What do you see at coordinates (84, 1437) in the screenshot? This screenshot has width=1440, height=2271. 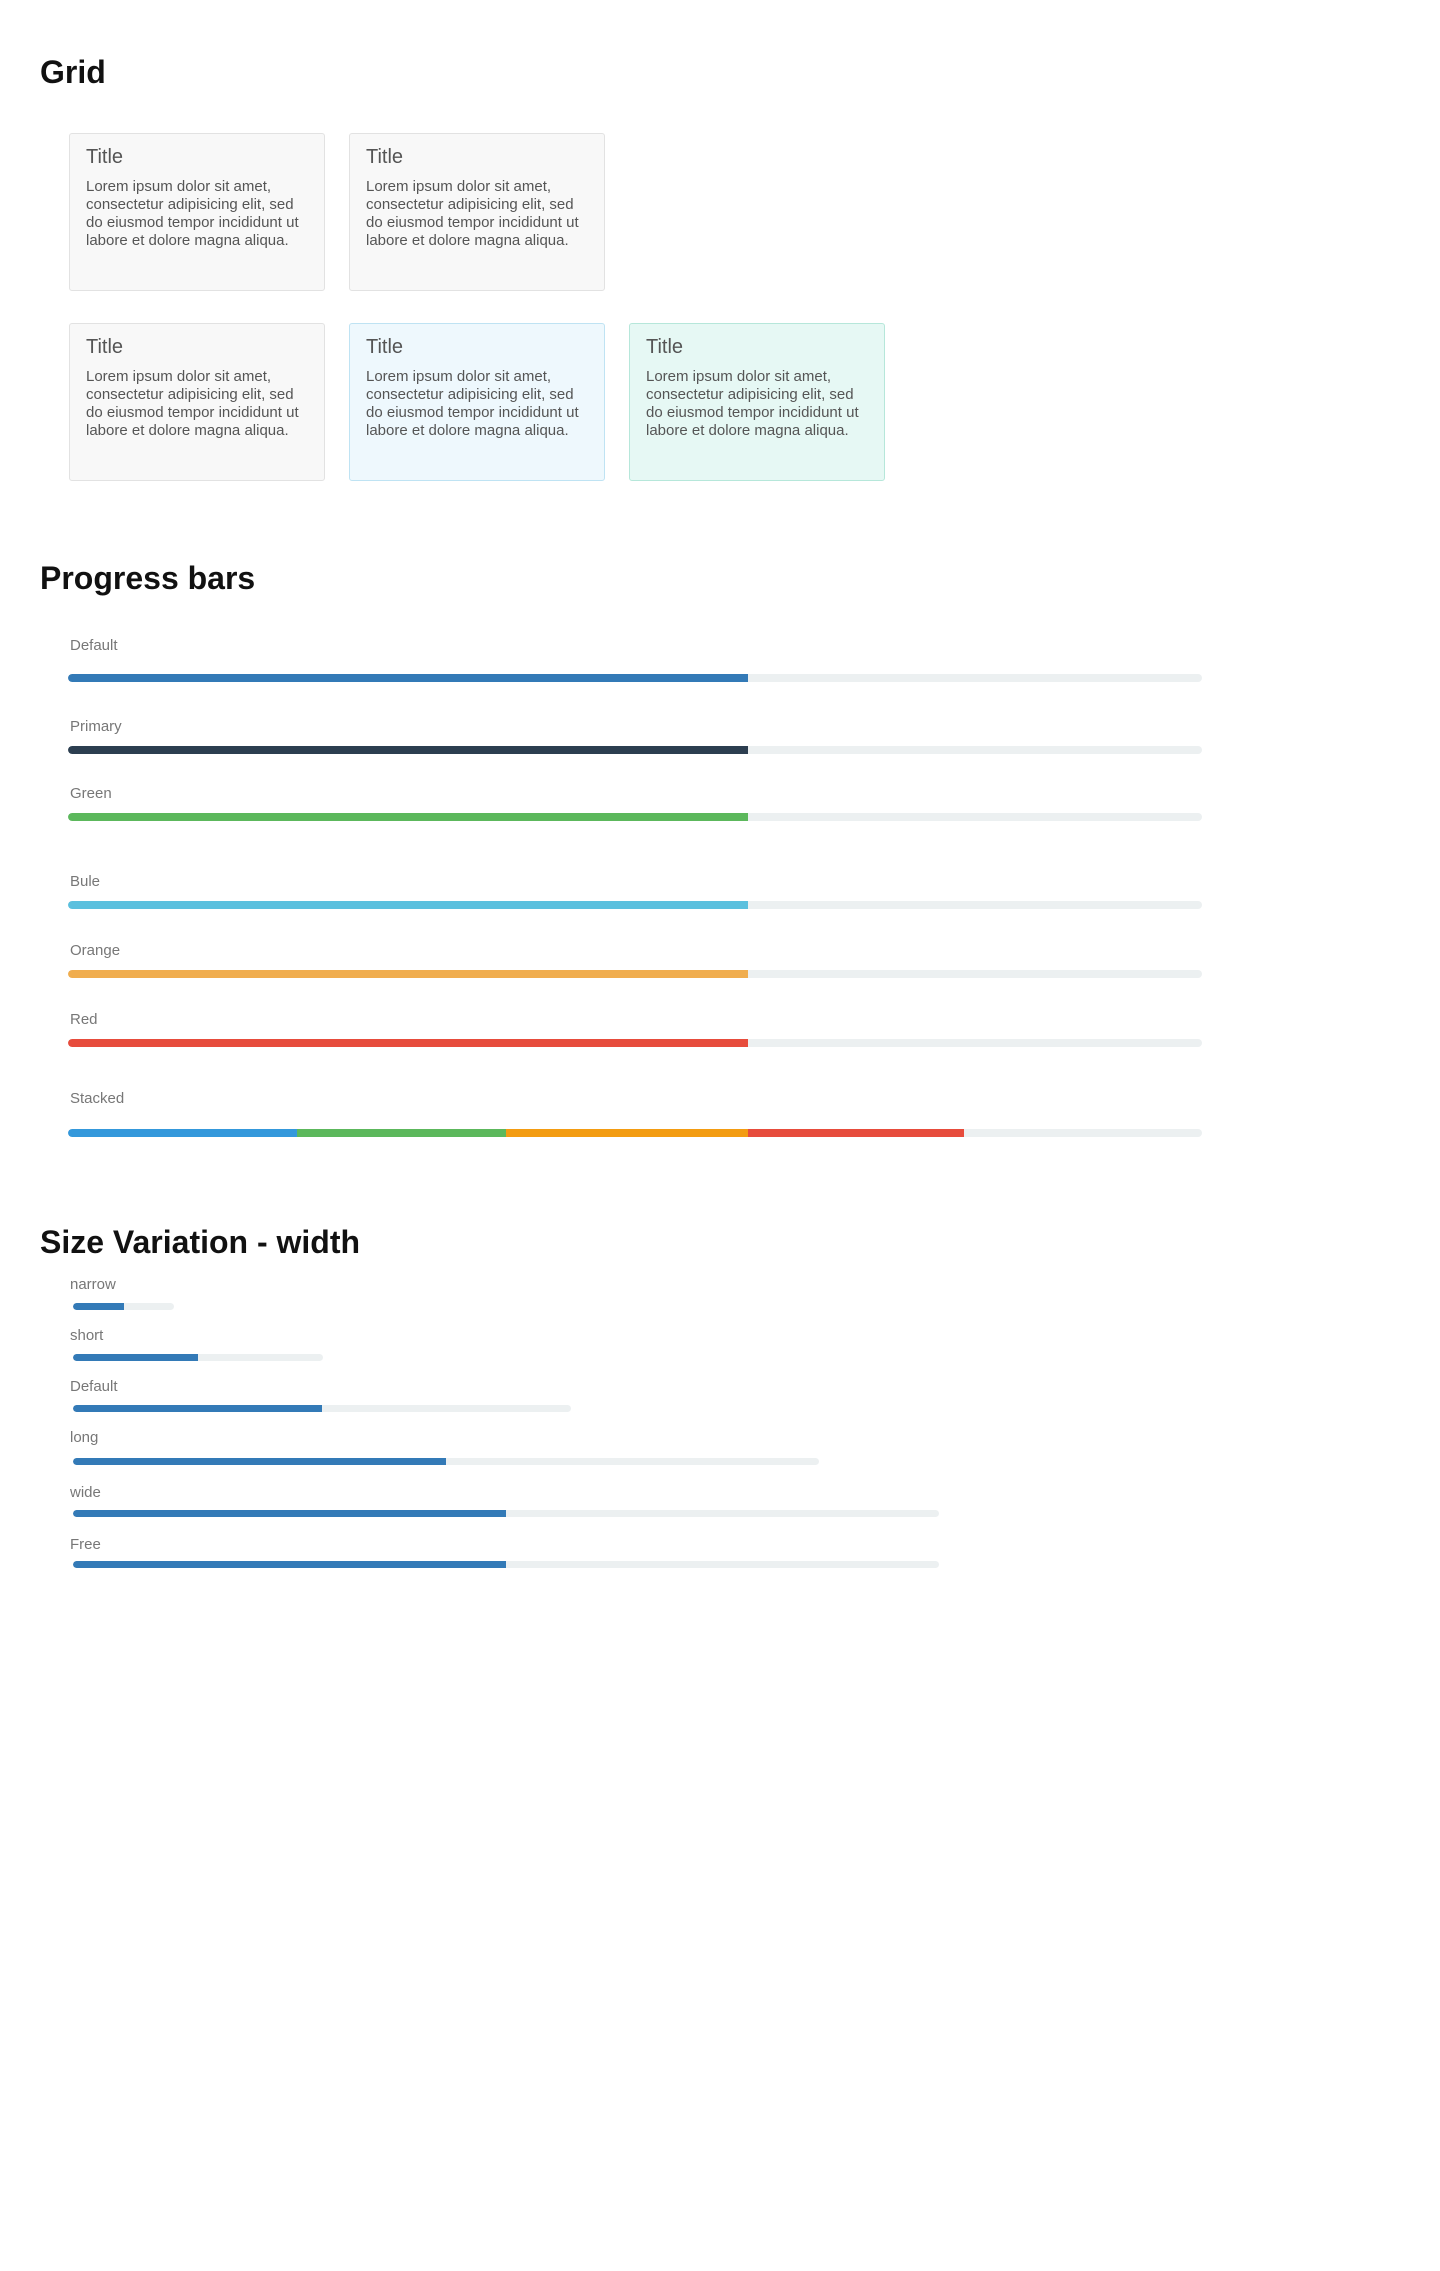 I see `size-label-long: long` at bounding box center [84, 1437].